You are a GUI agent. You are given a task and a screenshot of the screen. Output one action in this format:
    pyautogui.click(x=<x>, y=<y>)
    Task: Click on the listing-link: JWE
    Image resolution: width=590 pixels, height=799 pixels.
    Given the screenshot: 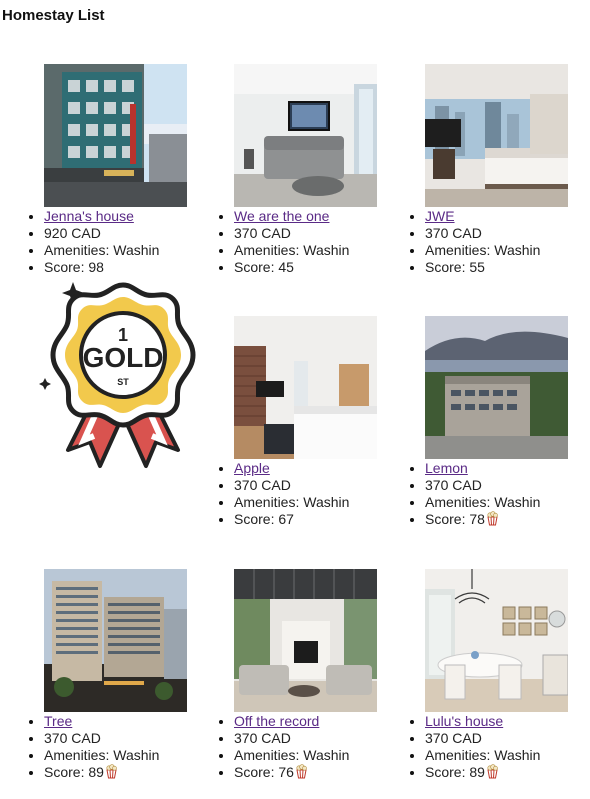 What is the action you would take?
    pyautogui.click(x=440, y=216)
    